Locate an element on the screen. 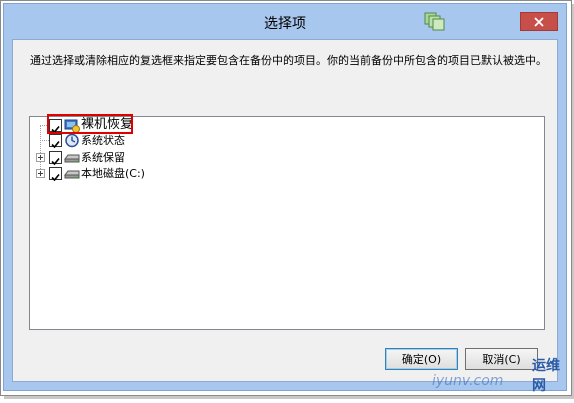  close-button is located at coordinates (539, 21).